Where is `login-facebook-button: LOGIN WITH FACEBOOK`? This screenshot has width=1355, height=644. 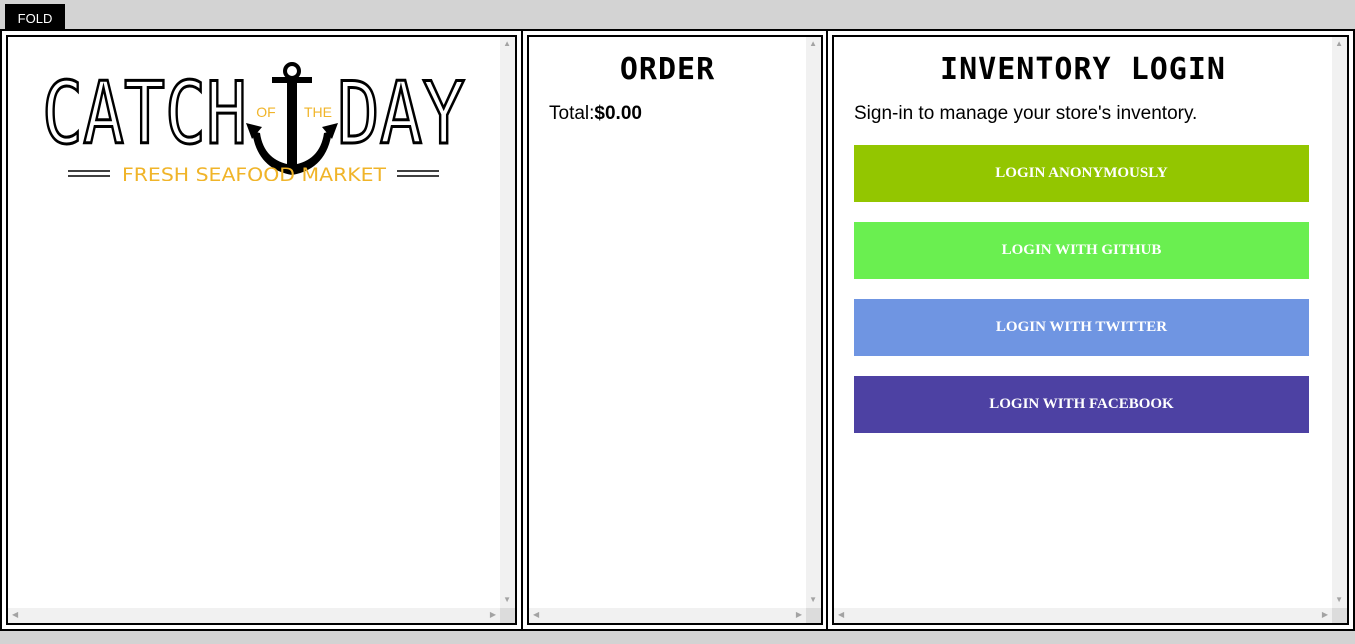
login-facebook-button: LOGIN WITH FACEBOOK is located at coordinates (1081, 404).